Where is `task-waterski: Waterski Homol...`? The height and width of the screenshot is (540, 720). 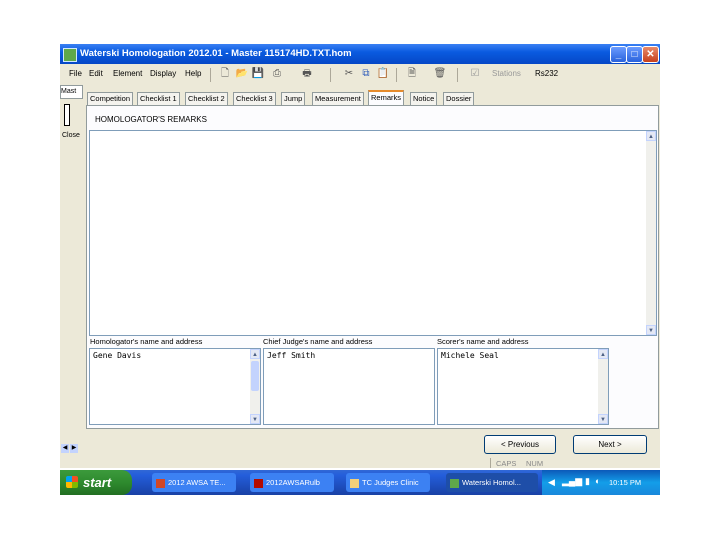
task-waterski: Waterski Homol... is located at coordinates (492, 482).